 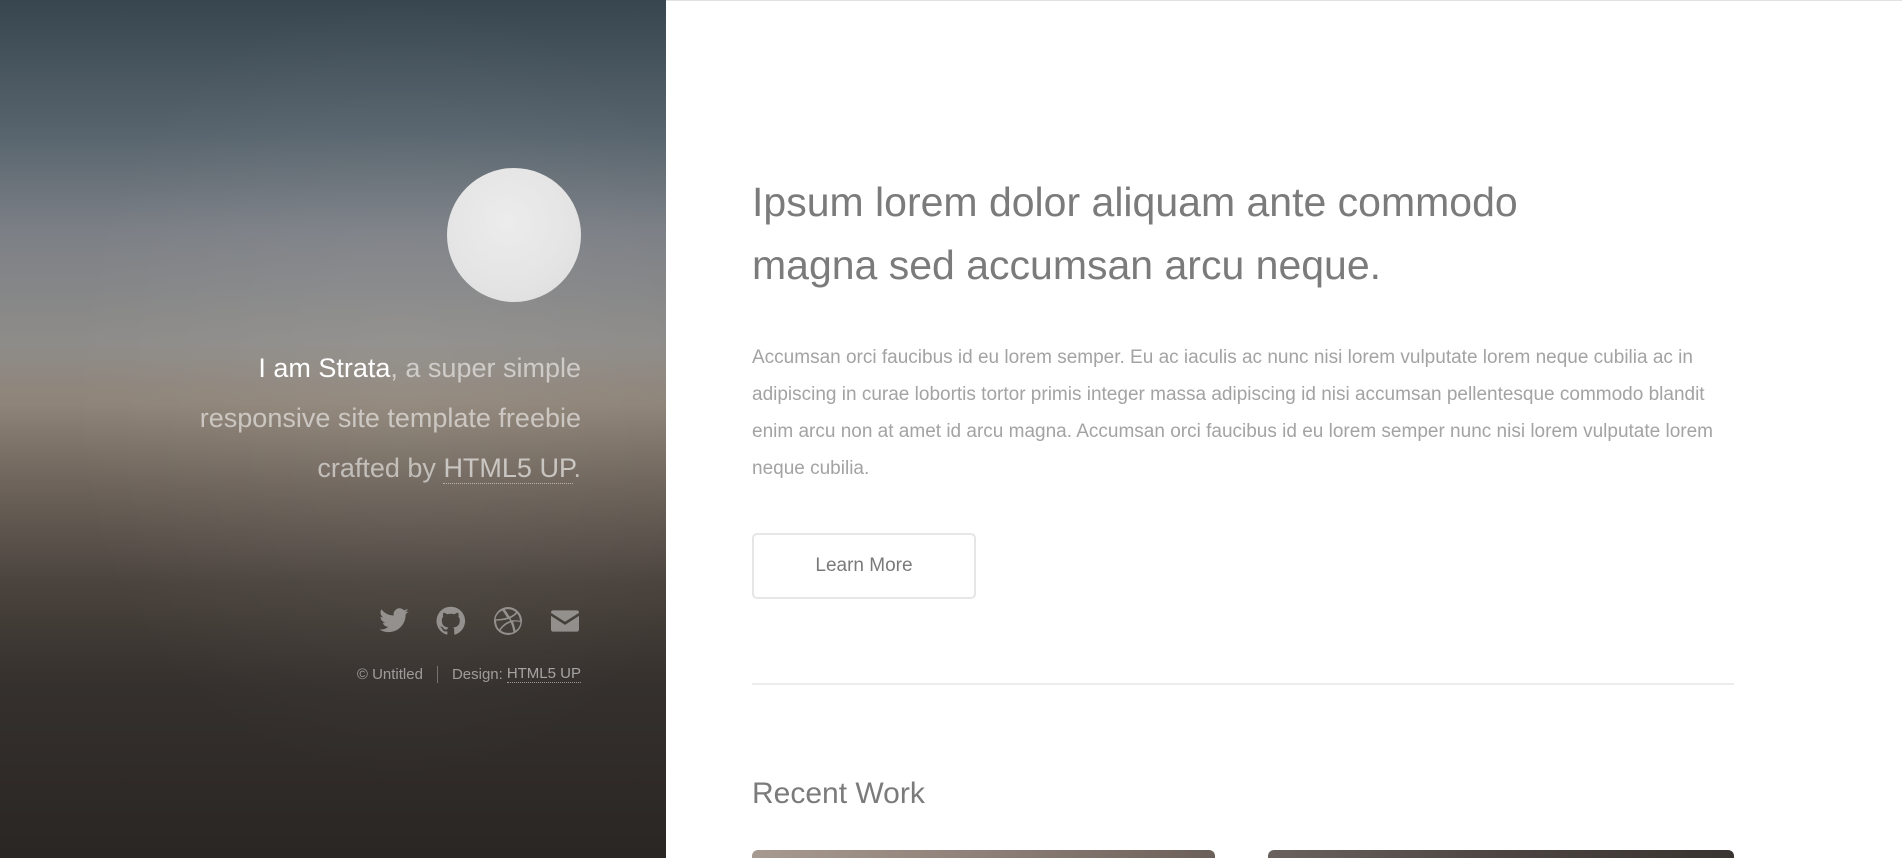 What do you see at coordinates (508, 468) in the screenshot?
I see `html5up-link: HTML5 UP` at bounding box center [508, 468].